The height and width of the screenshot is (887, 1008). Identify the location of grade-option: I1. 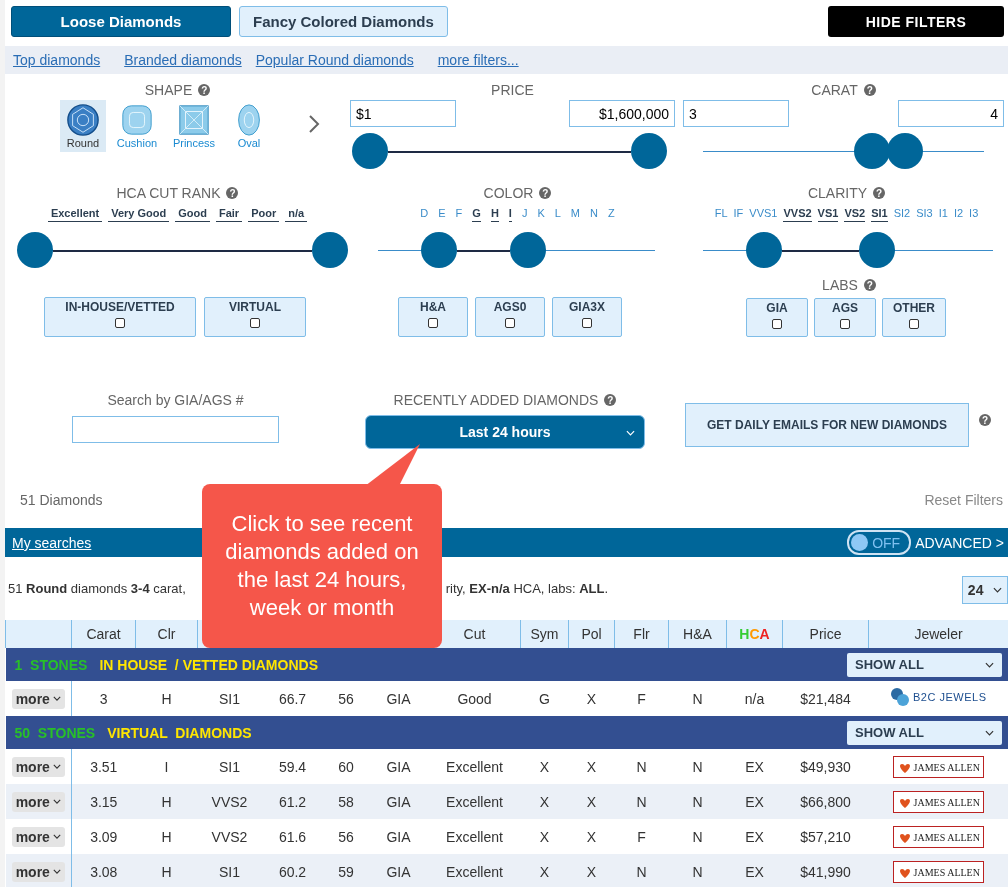
(943, 214).